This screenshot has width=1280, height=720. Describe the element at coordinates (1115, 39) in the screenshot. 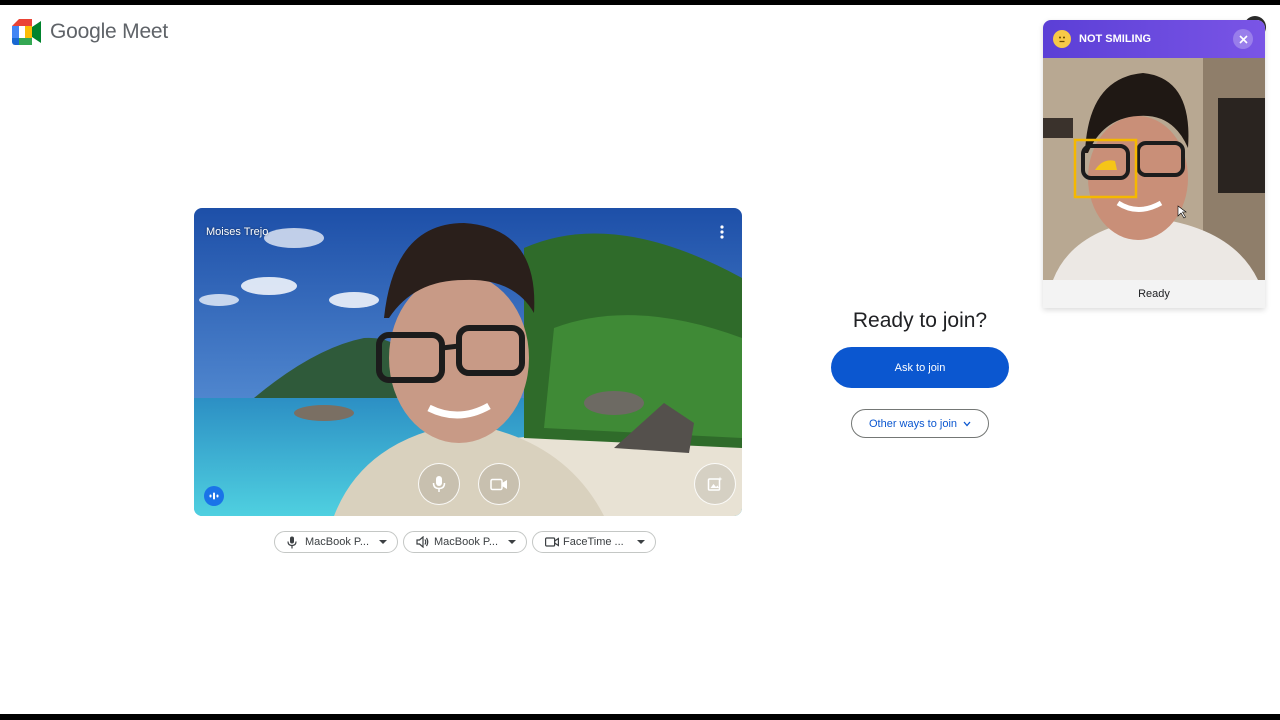

I see `smile-status-title: NOT SMILING` at that location.